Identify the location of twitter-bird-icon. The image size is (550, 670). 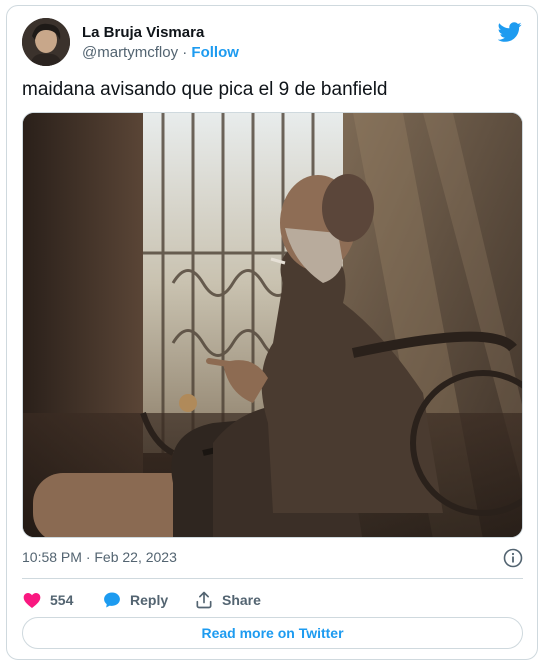
(510, 32).